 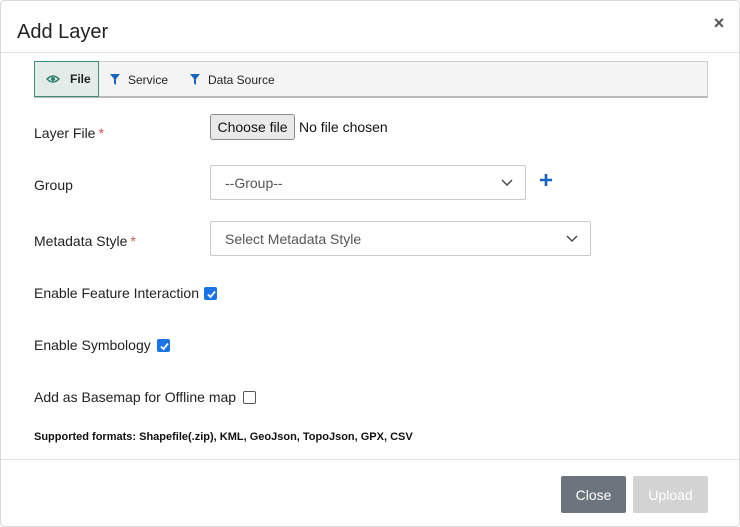 I want to click on group-label: Group, so click(x=53, y=185).